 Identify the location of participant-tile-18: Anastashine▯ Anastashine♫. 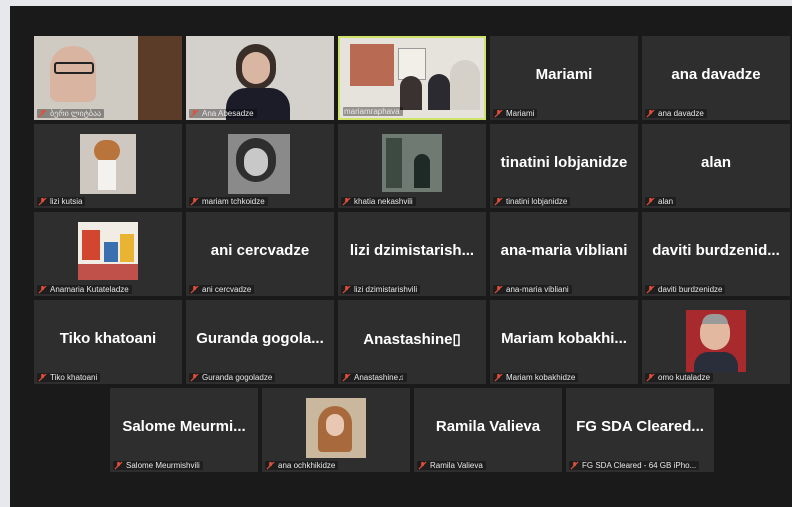
(412, 342).